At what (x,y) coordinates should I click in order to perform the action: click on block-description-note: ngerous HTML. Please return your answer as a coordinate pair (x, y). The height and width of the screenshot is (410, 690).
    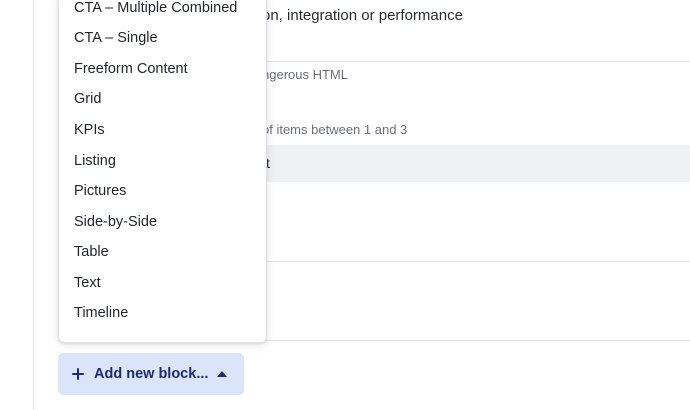
    Looking at the image, I should click on (305, 74).